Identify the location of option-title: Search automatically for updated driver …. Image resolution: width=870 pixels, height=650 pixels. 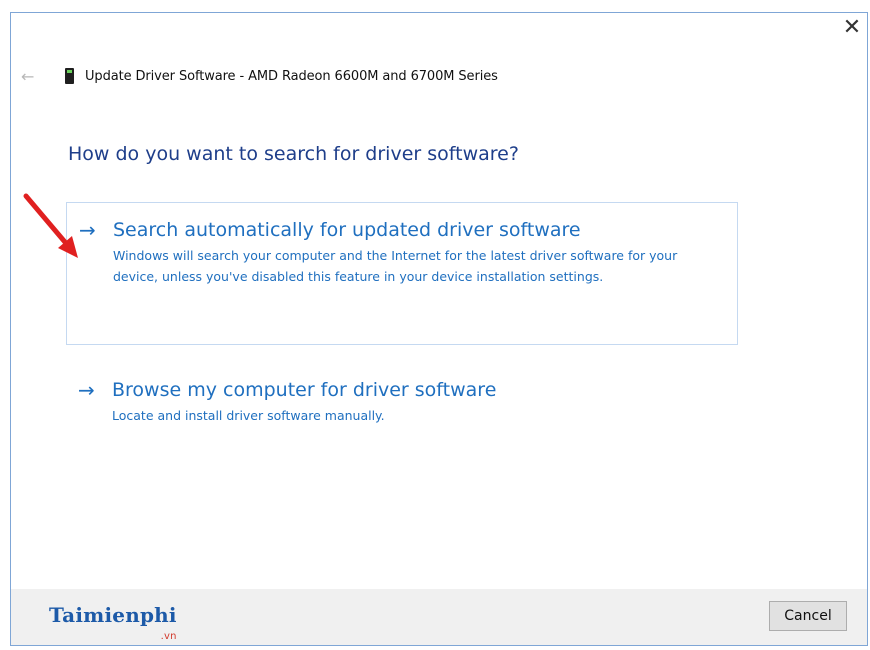
(347, 230).